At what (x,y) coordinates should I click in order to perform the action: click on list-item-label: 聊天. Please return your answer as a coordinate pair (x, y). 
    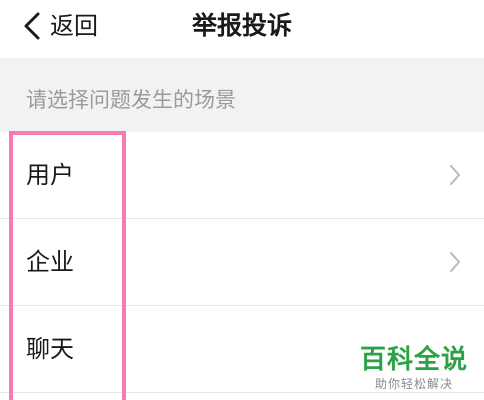
    Looking at the image, I should click on (50, 349).